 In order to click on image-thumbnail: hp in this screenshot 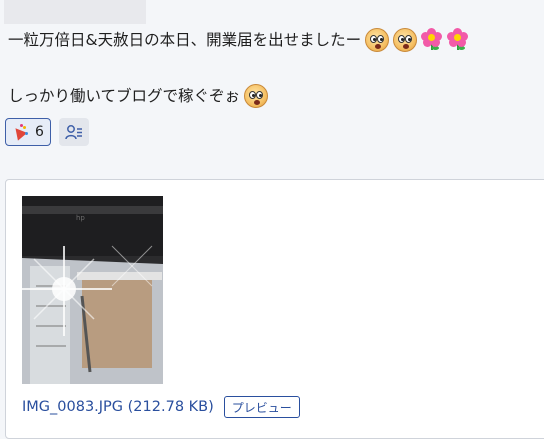, I will do `click(92, 290)`.